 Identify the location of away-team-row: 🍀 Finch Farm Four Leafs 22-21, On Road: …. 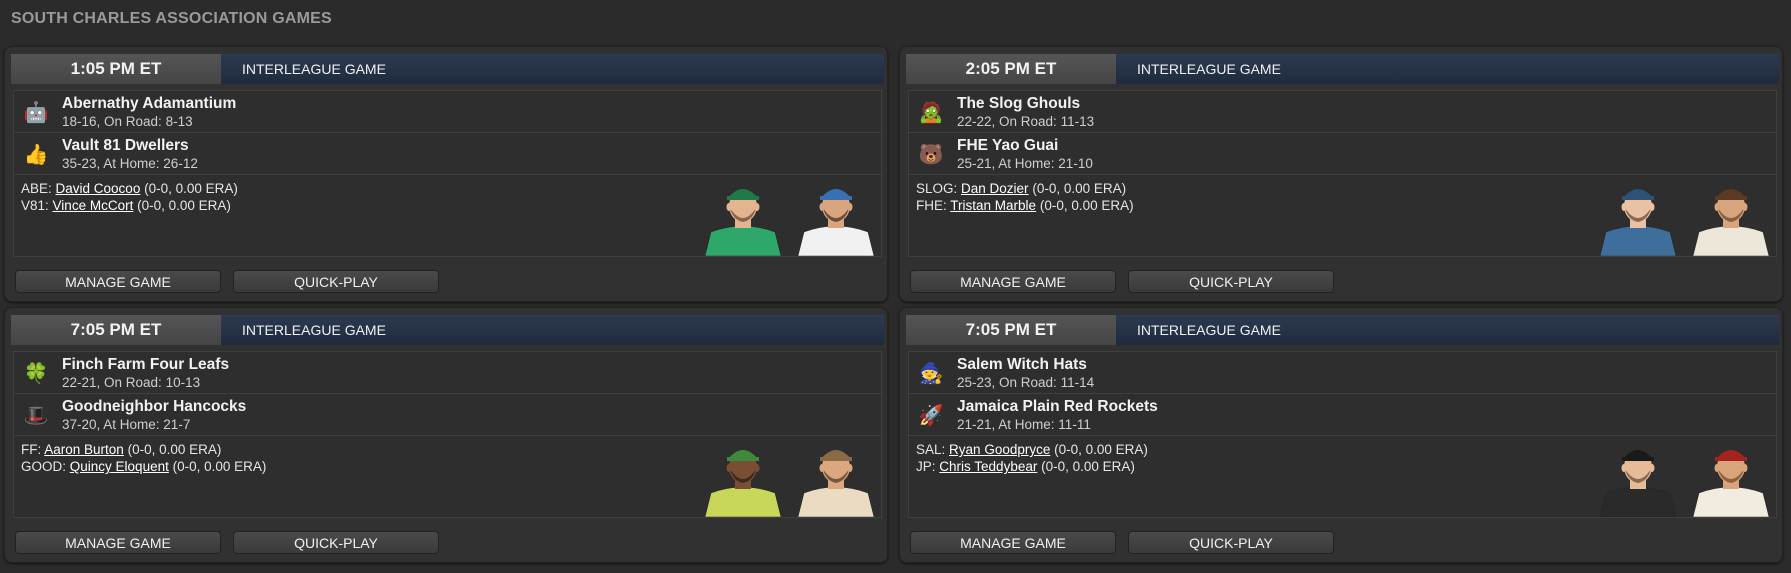
(447, 373).